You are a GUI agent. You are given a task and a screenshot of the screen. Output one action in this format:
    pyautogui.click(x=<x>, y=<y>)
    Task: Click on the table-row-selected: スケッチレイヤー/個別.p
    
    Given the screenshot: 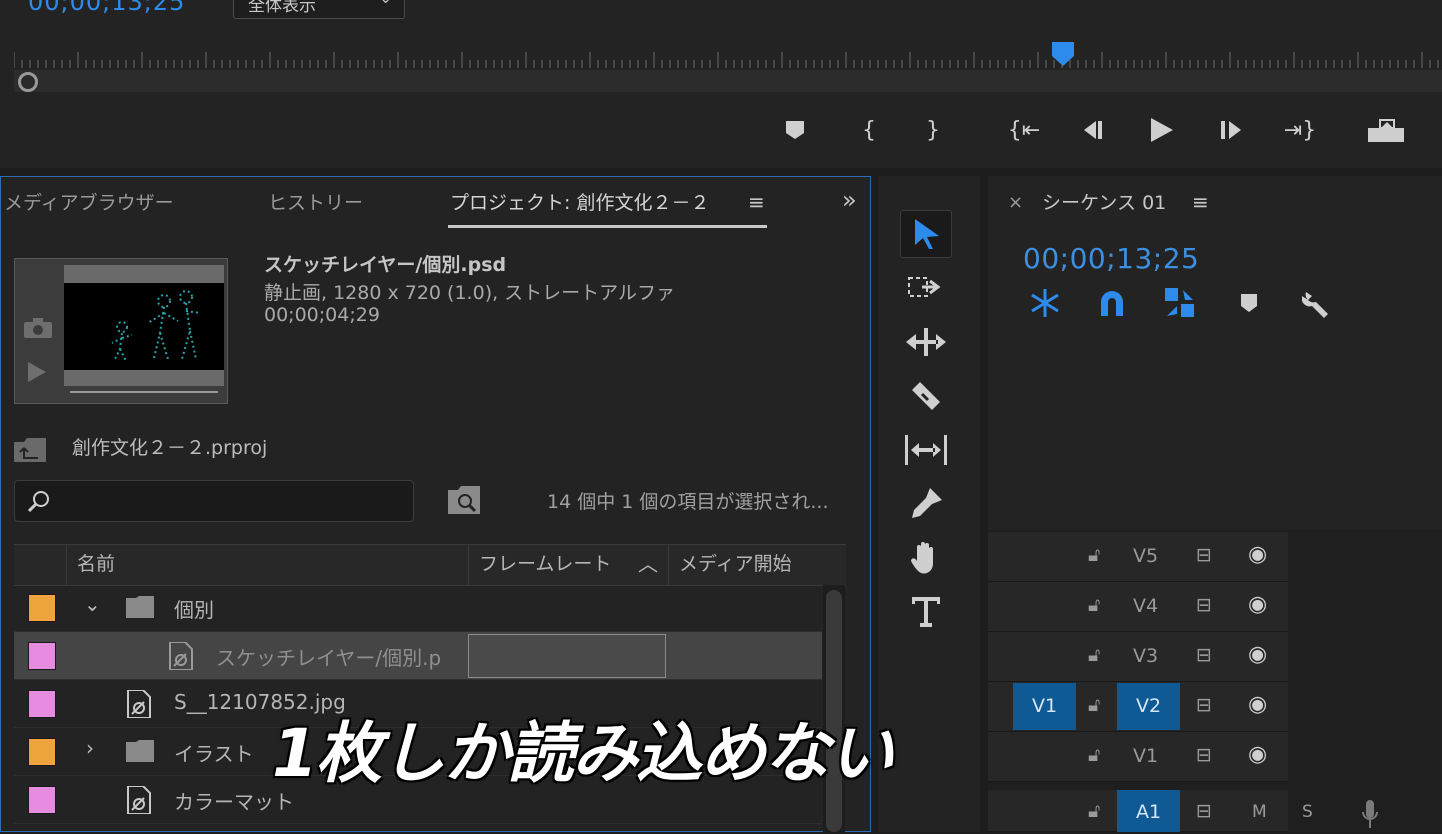 What is the action you would take?
    pyautogui.click(x=418, y=656)
    